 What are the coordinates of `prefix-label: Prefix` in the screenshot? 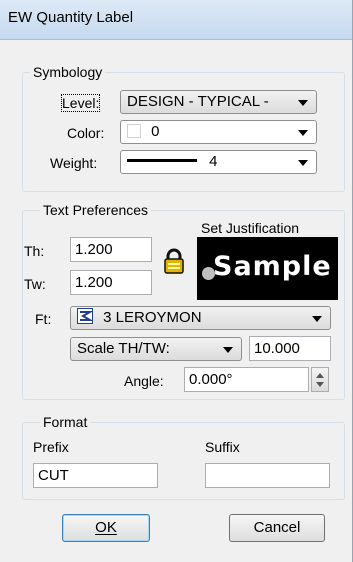 It's located at (51, 447).